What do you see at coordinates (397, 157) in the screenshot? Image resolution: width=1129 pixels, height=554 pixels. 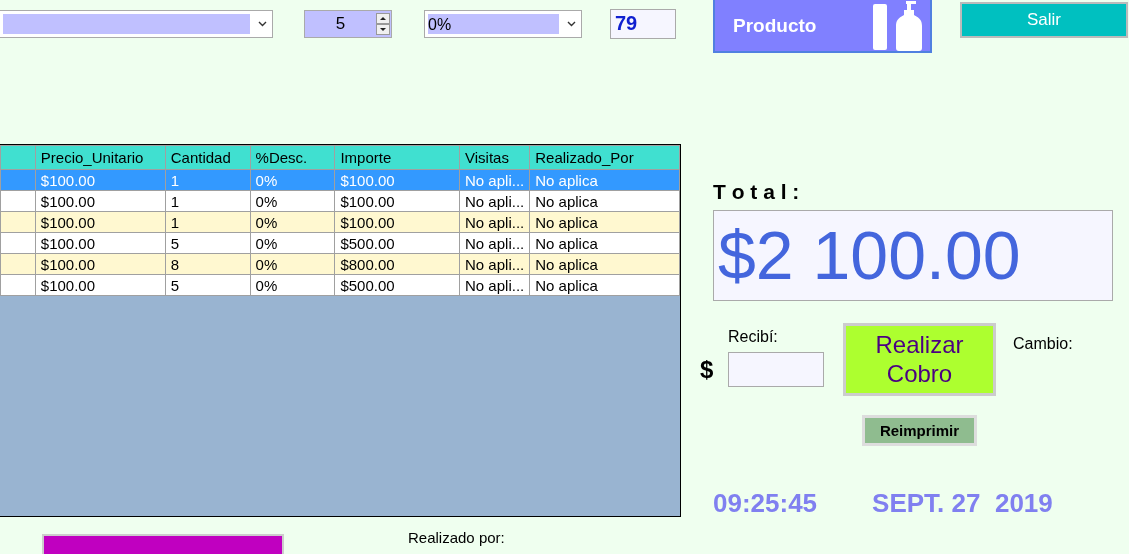 I see `column-header: Importe` at bounding box center [397, 157].